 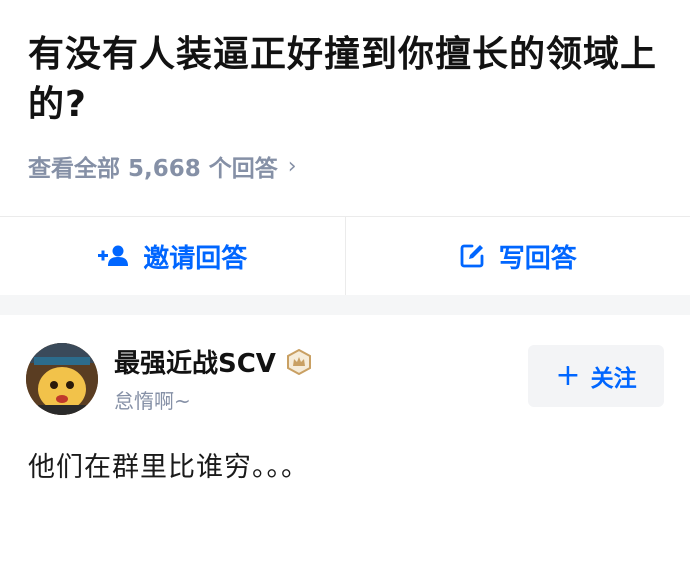 I want to click on invite-answer-button: 邀请回答, so click(x=172, y=256).